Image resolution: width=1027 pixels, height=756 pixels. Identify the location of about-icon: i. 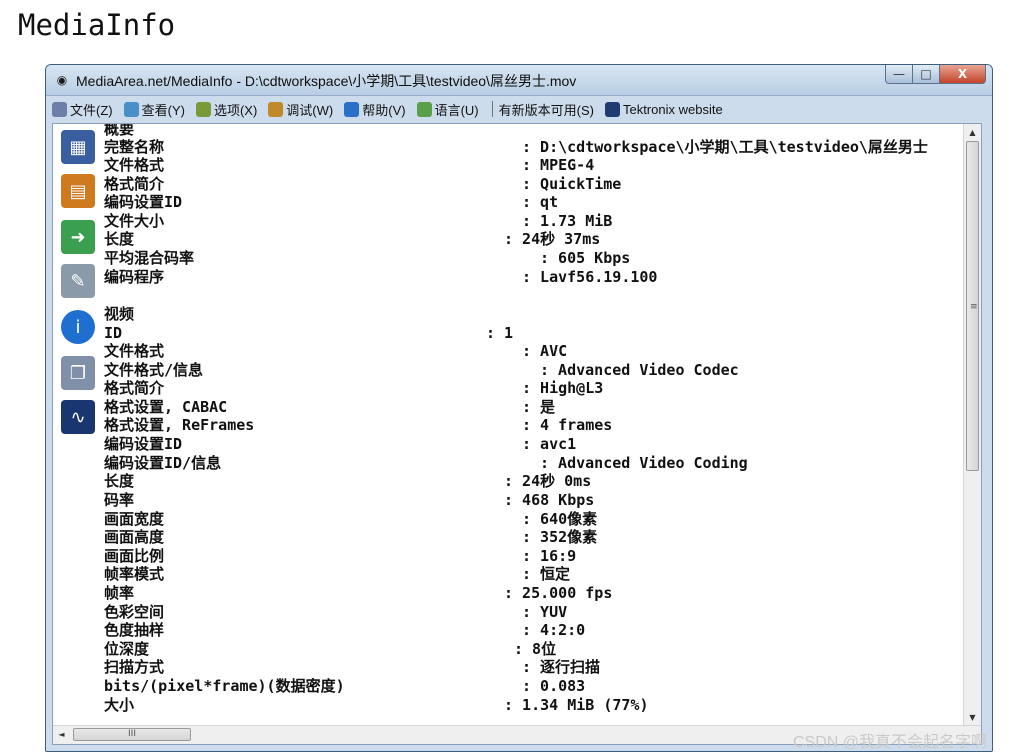
(78, 327).